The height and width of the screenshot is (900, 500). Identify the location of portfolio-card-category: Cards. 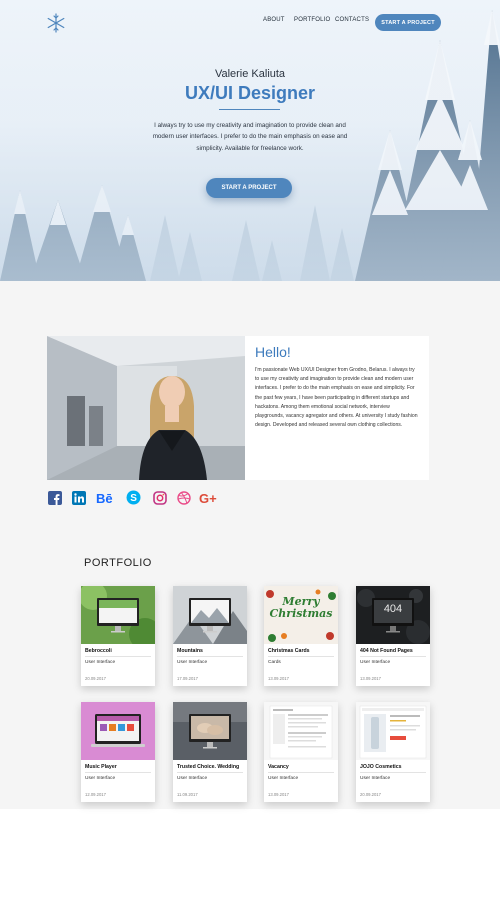
(274, 662).